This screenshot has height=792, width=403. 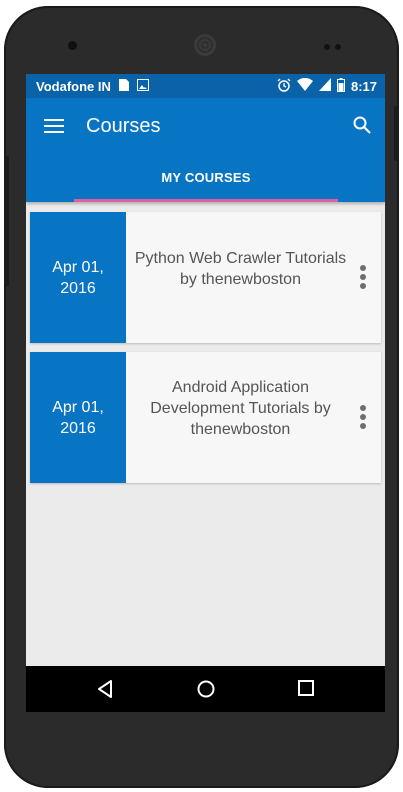 I want to click on sim-icon, so click(x=124, y=86).